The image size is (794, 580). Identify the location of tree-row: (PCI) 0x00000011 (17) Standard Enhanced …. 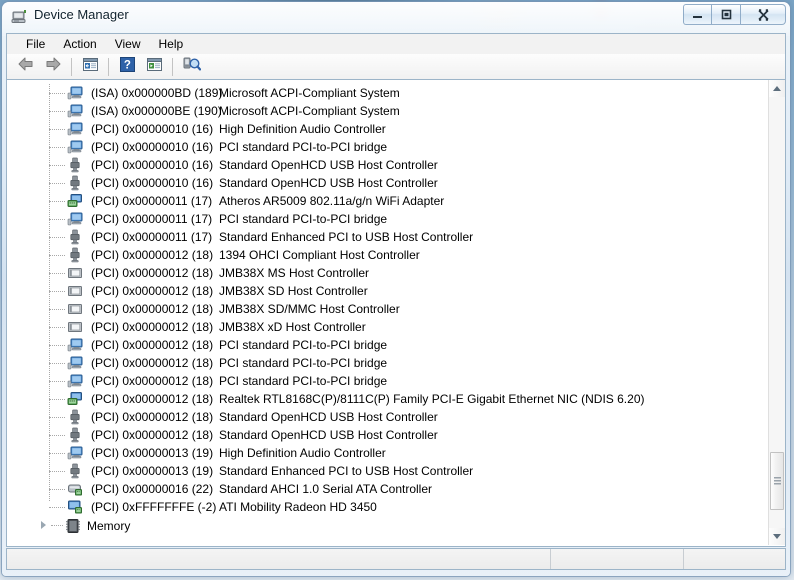
(388, 237).